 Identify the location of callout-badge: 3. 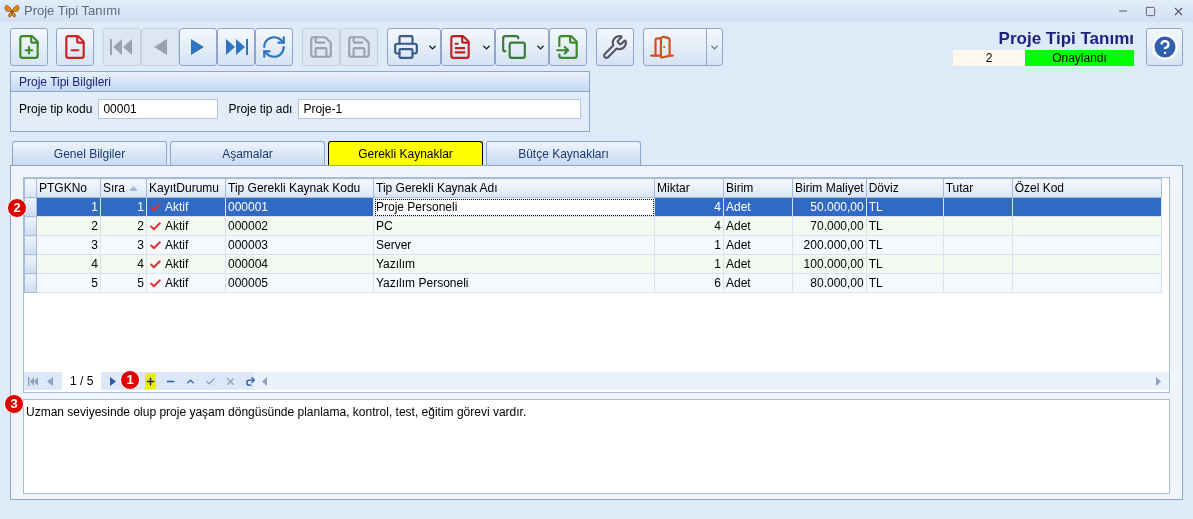
(14, 404).